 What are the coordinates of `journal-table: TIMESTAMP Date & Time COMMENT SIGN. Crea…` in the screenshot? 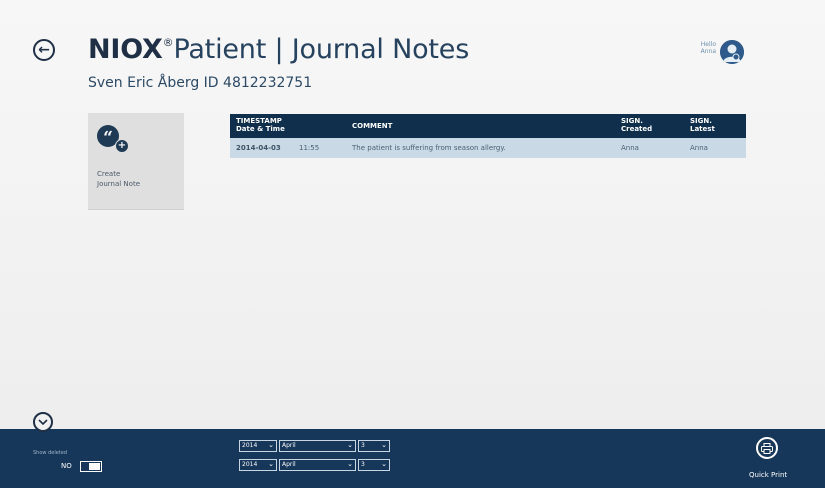 It's located at (488, 136).